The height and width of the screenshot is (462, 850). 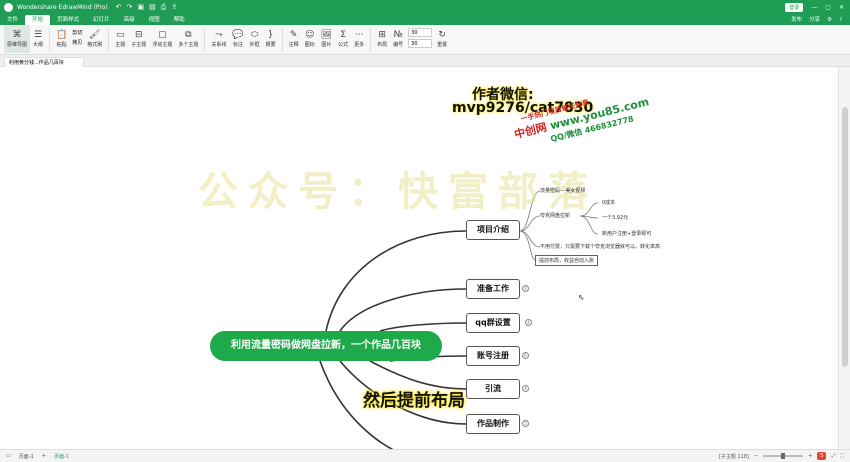 I want to click on numbering-button: № 编号, so click(x=398, y=39).